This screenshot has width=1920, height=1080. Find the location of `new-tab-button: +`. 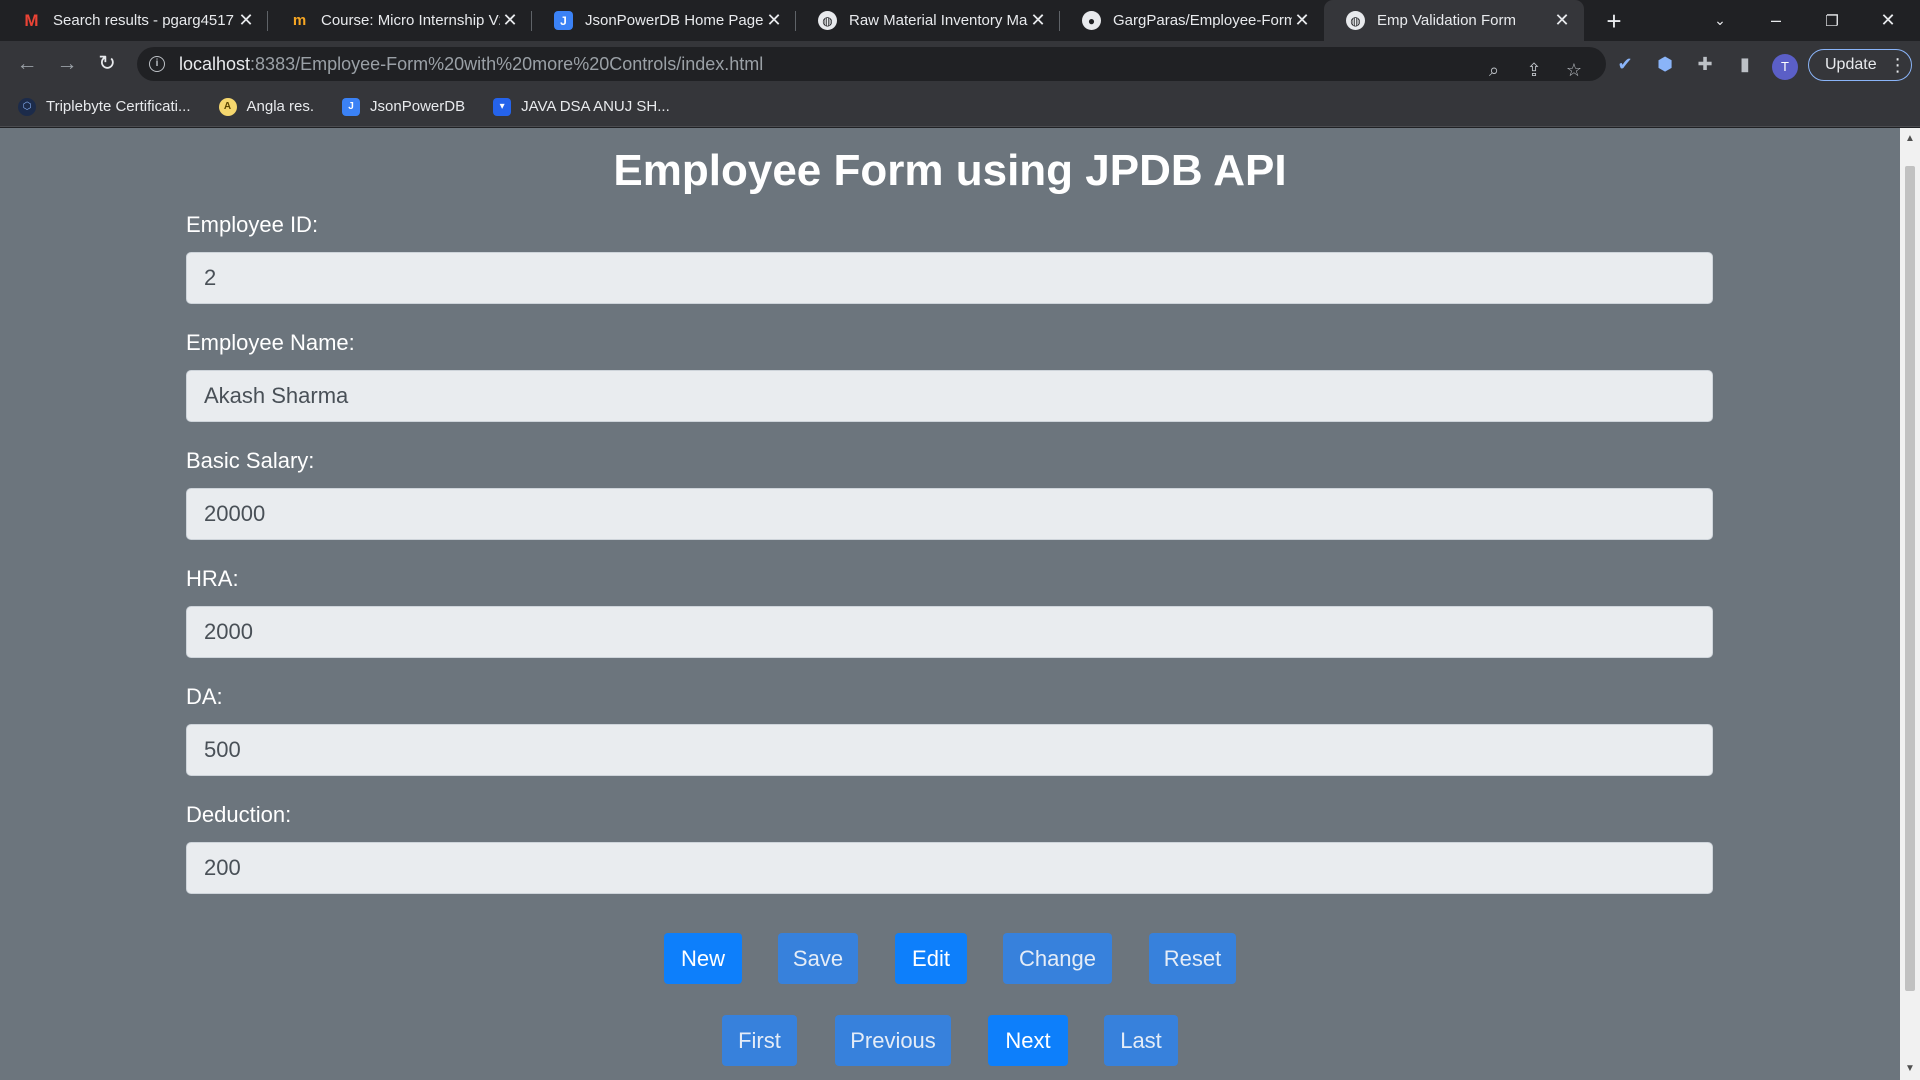

new-tab-button: + is located at coordinates (1614, 21).